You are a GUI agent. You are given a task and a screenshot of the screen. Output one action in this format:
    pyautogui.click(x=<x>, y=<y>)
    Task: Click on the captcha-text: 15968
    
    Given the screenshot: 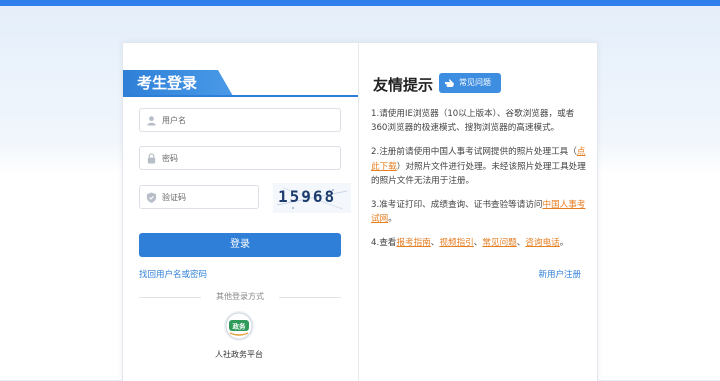 What is the action you would take?
    pyautogui.click(x=307, y=196)
    